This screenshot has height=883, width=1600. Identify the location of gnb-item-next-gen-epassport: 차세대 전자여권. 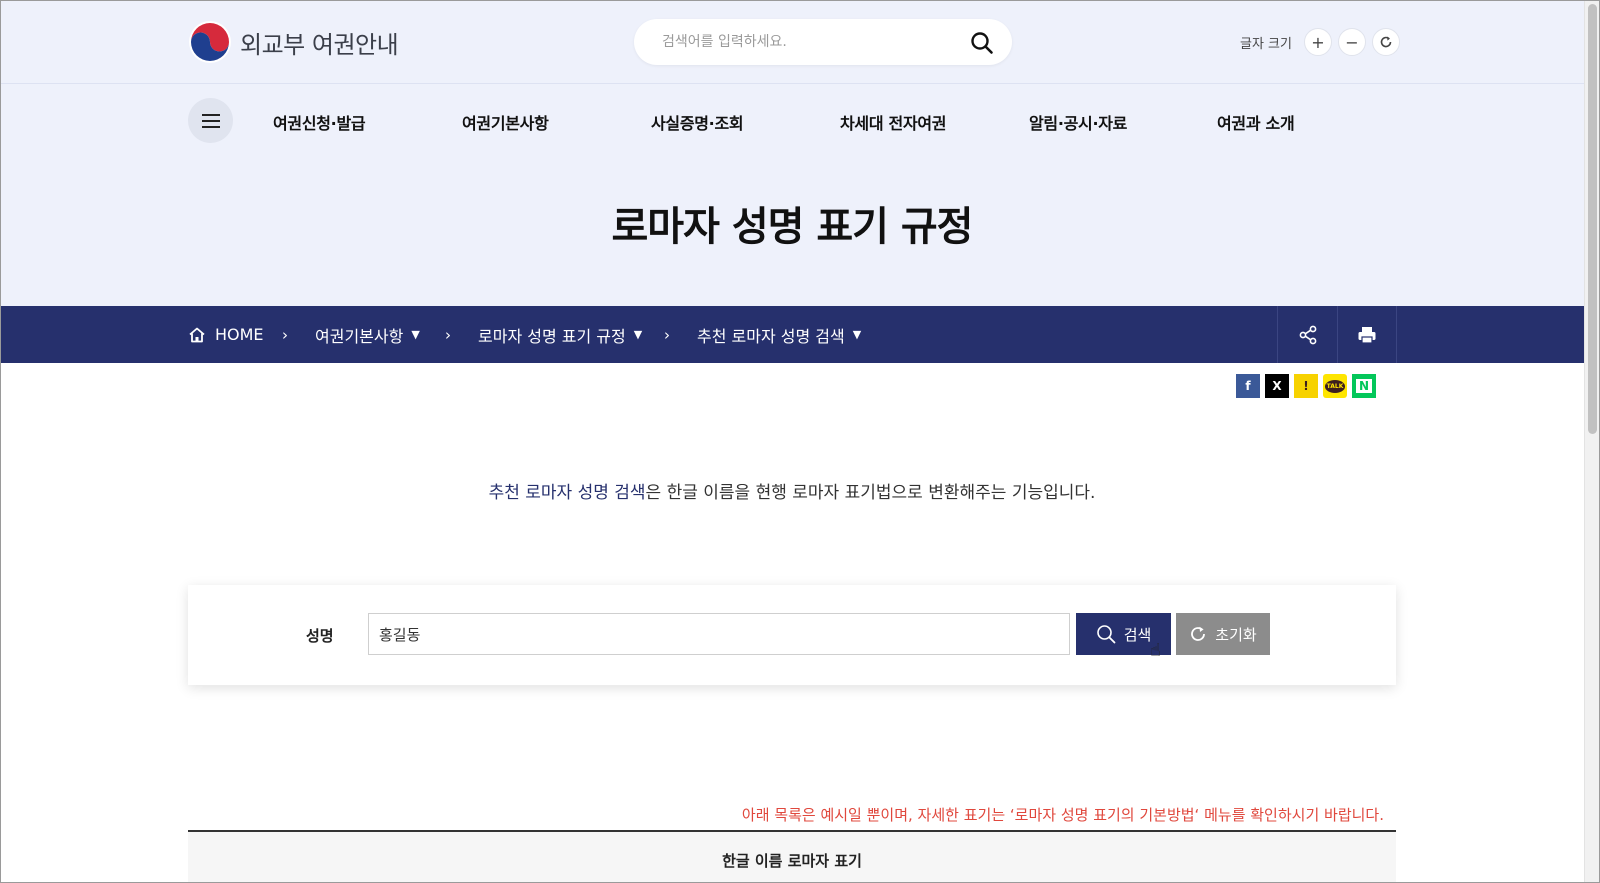
(893, 122).